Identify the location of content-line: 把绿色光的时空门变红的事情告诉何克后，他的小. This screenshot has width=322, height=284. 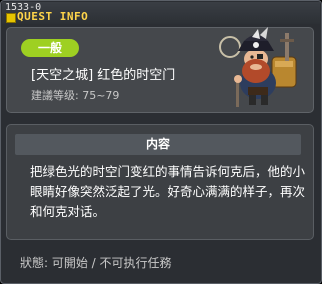
(168, 171).